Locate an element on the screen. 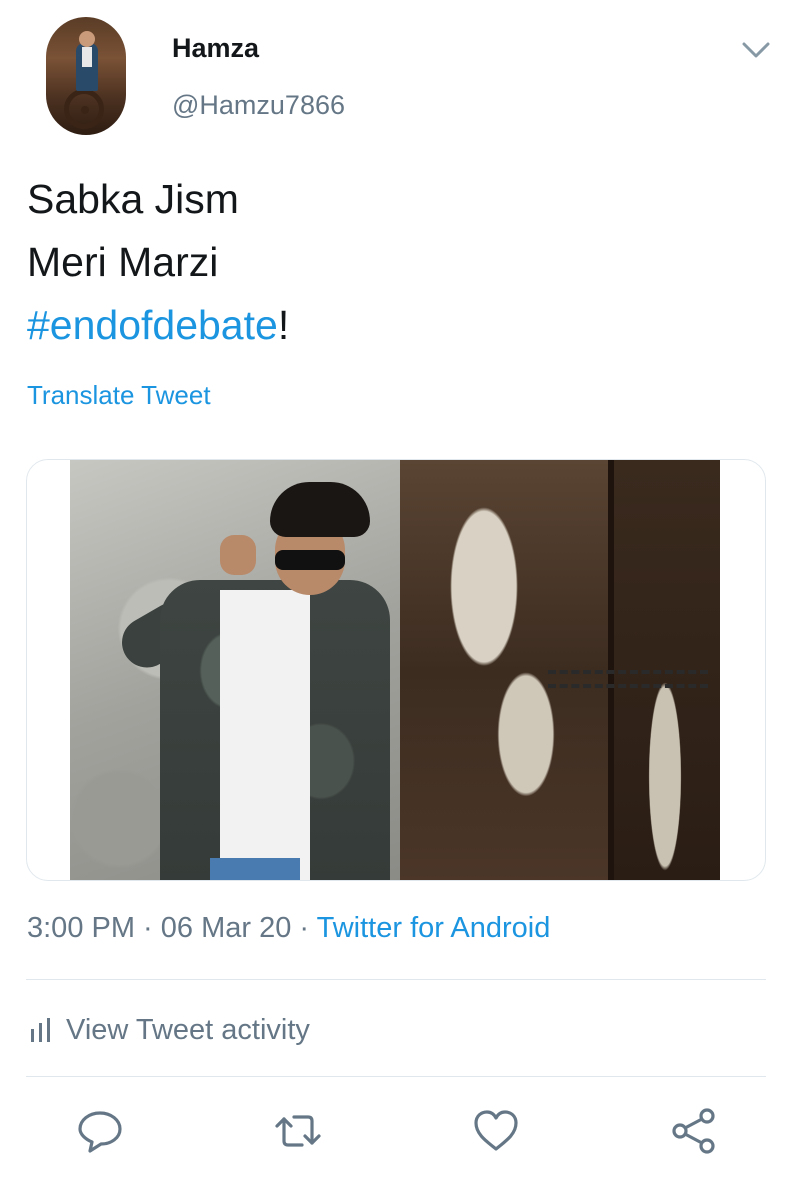  tweet-text: Sabka Jism Meri Marzi #endofdebate! is located at coordinates (158, 262).